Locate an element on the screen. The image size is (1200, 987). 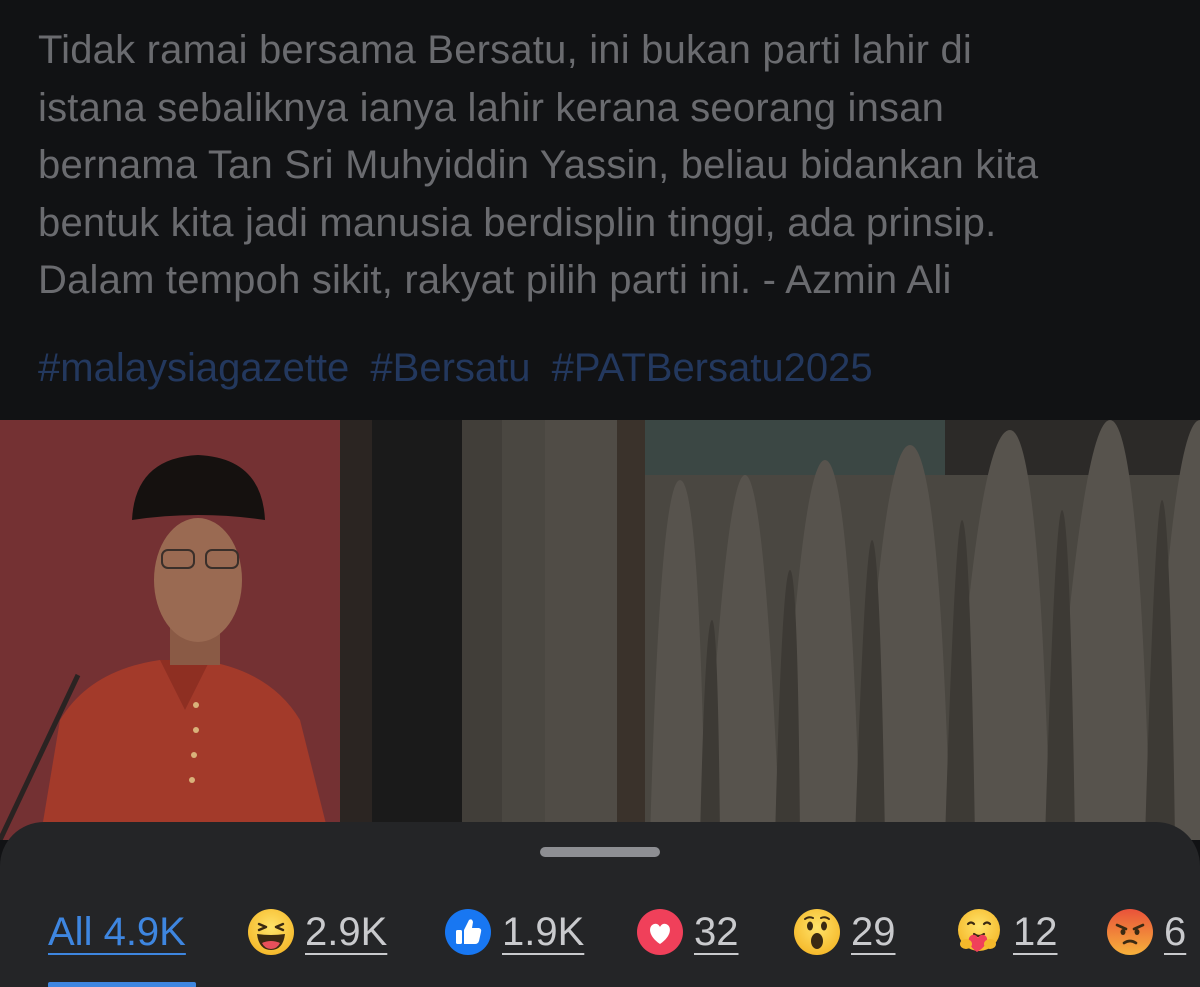
tab-label: 12 is located at coordinates (1035, 931).